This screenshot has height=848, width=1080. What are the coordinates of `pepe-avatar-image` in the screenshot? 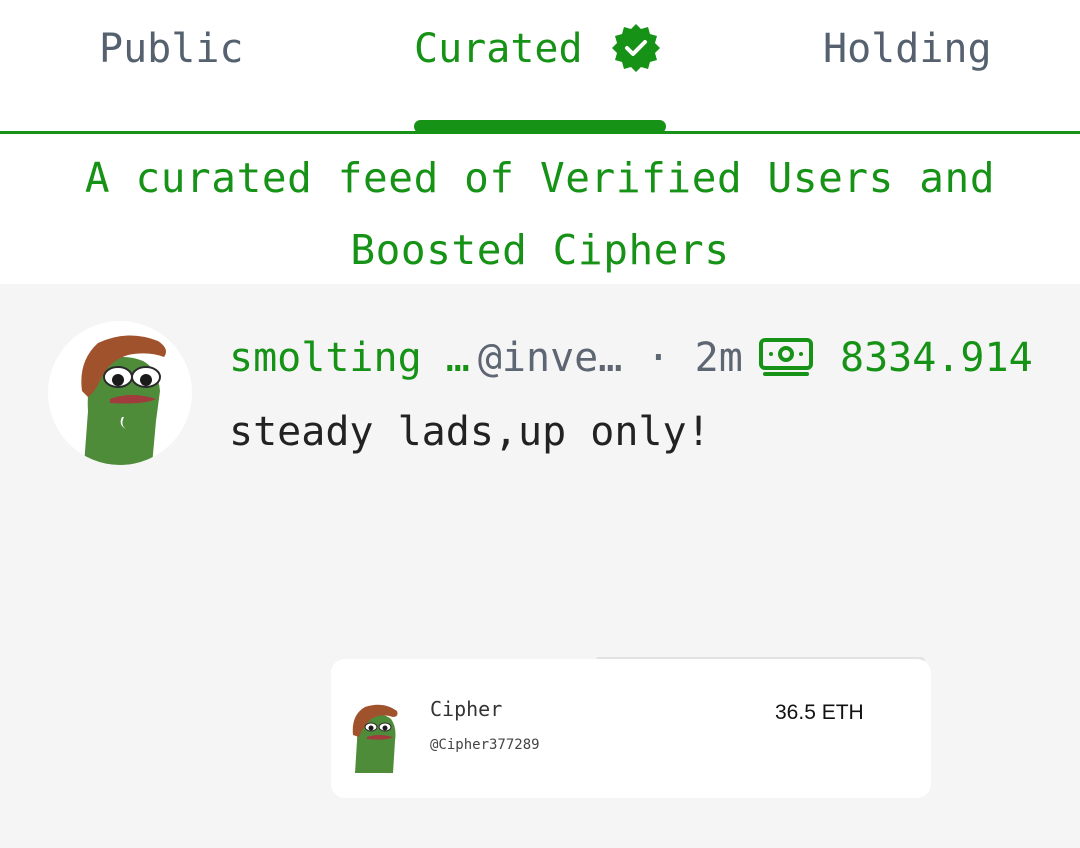 It's located at (123, 400).